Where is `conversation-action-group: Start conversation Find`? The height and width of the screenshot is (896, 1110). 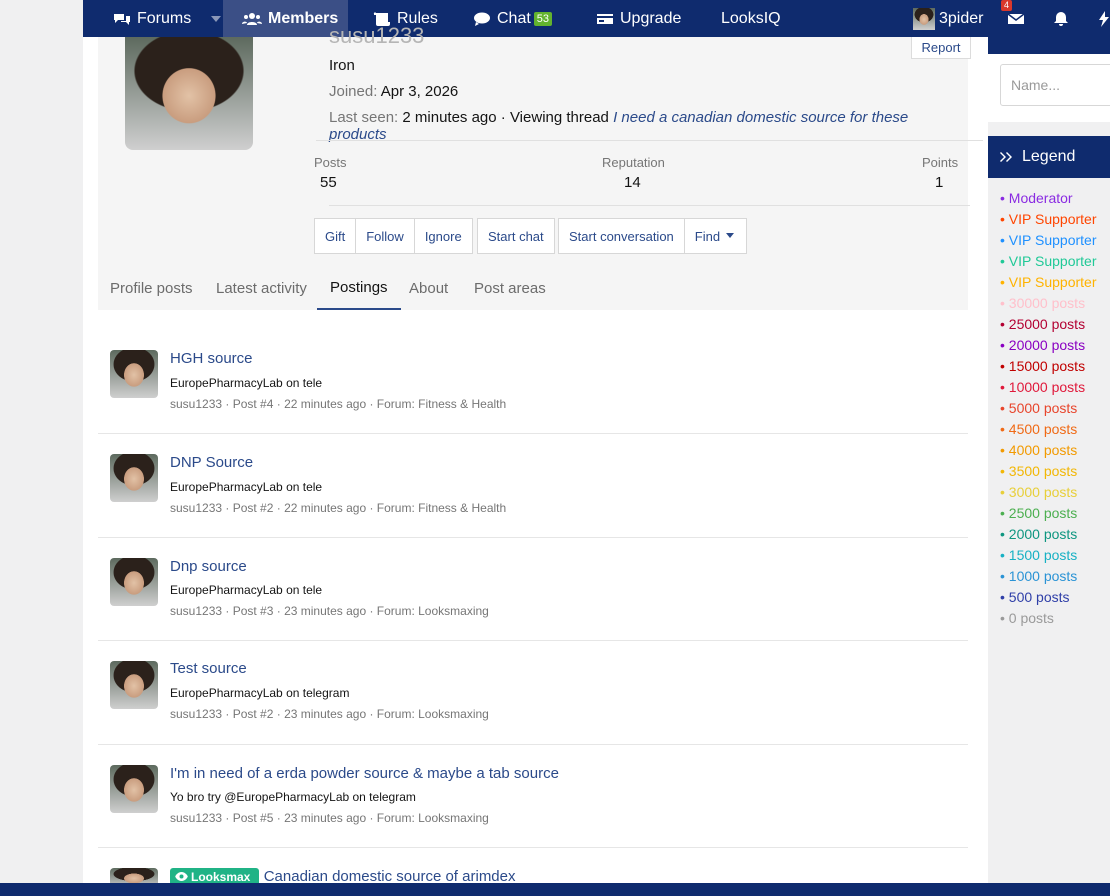
conversation-action-group: Start conversation Find is located at coordinates (653, 236).